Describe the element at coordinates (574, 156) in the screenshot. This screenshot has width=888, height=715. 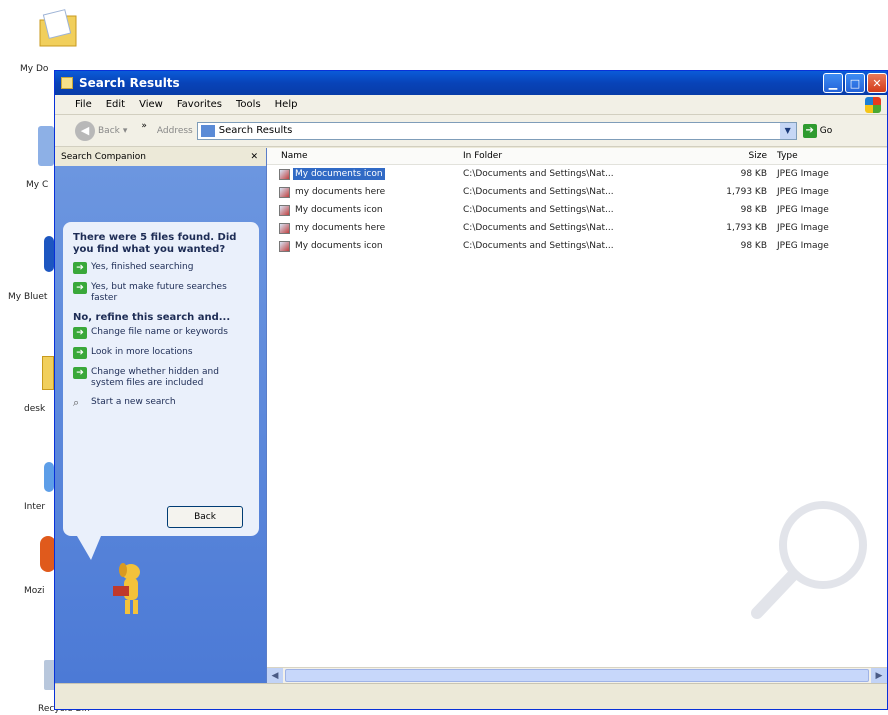
I see `column-folder: In Folder` at that location.